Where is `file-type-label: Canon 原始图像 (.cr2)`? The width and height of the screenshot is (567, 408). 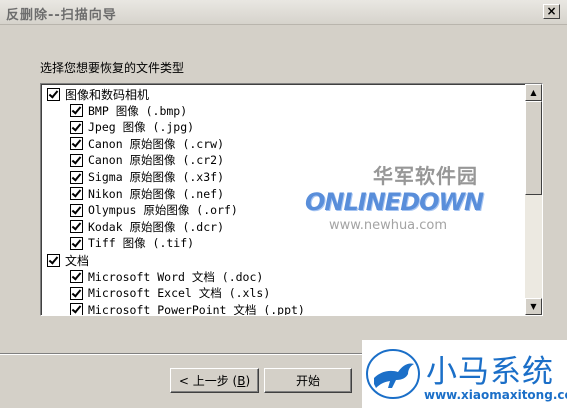 file-type-label: Canon 原始图像 (.cr2) is located at coordinates (156, 160).